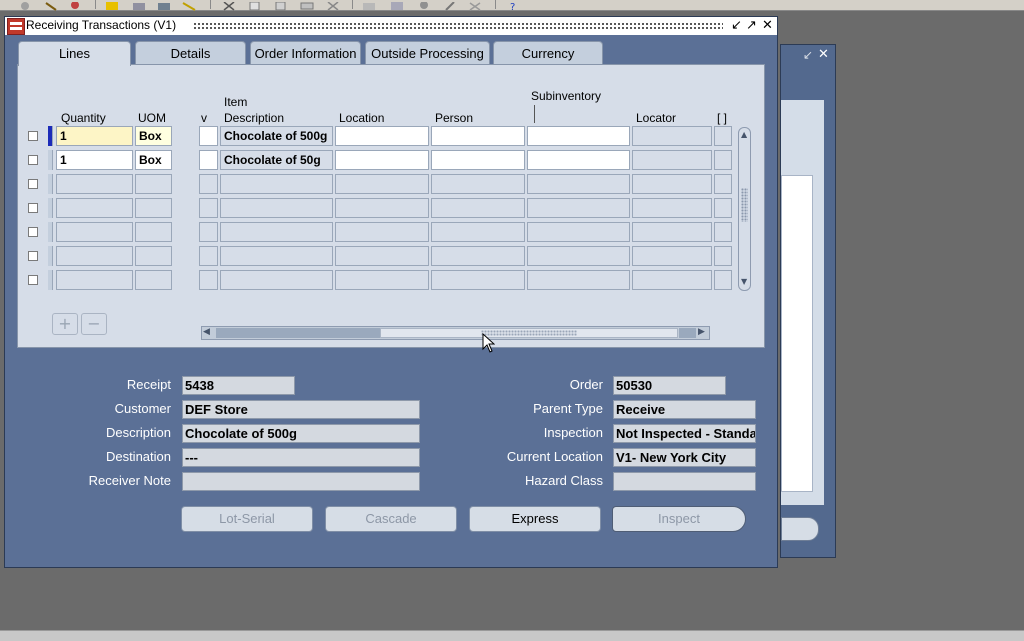 The height and width of the screenshot is (641, 1024). What do you see at coordinates (74, 53) in the screenshot?
I see `tab-lines: Lines` at bounding box center [74, 53].